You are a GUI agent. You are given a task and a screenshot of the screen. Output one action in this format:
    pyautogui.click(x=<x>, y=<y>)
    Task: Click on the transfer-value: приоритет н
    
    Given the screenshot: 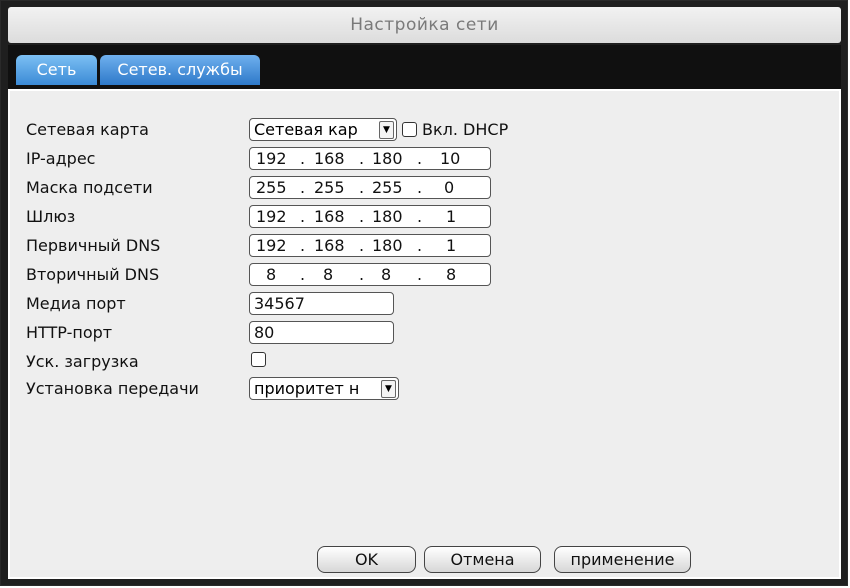 What is the action you would take?
    pyautogui.click(x=307, y=388)
    